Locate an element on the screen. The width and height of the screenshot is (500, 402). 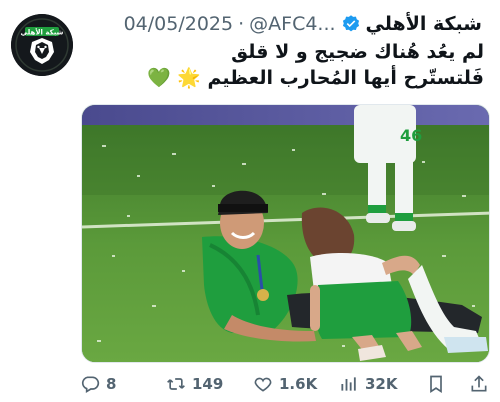
views-button: 32K is located at coordinates (368, 384).